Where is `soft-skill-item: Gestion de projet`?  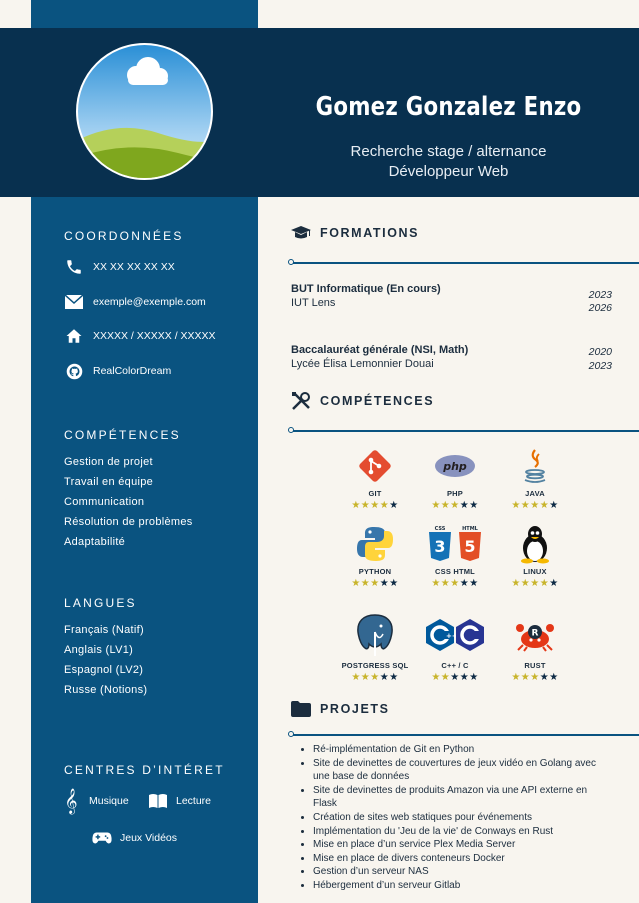
soft-skill-item: Gestion de projet is located at coordinates (108, 462).